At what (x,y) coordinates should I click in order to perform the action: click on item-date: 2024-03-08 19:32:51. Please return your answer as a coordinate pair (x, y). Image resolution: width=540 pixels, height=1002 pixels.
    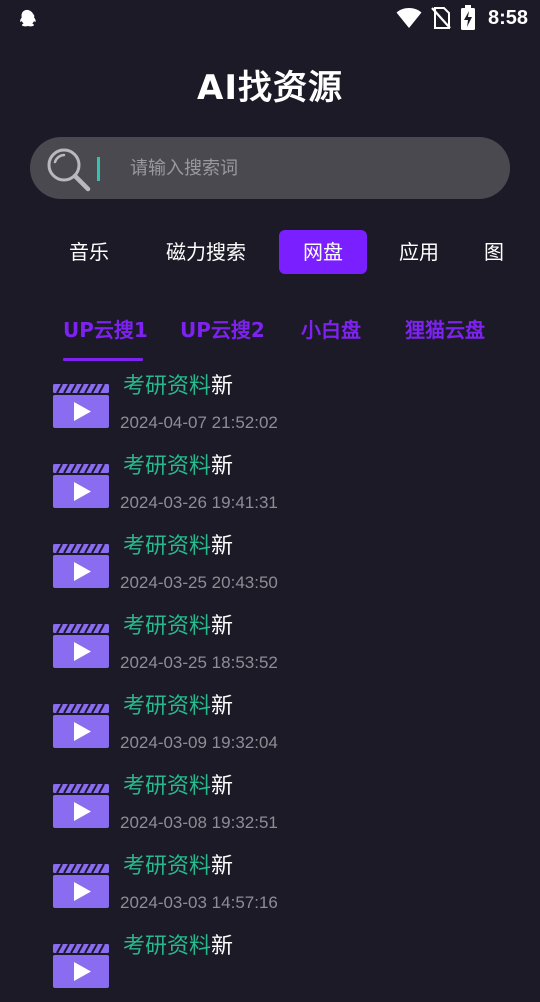
    Looking at the image, I should click on (199, 822).